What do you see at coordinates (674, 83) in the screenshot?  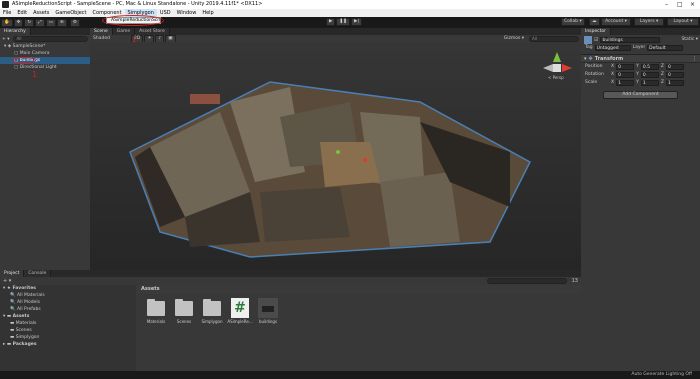 I see `scale-z-field: 1` at bounding box center [674, 83].